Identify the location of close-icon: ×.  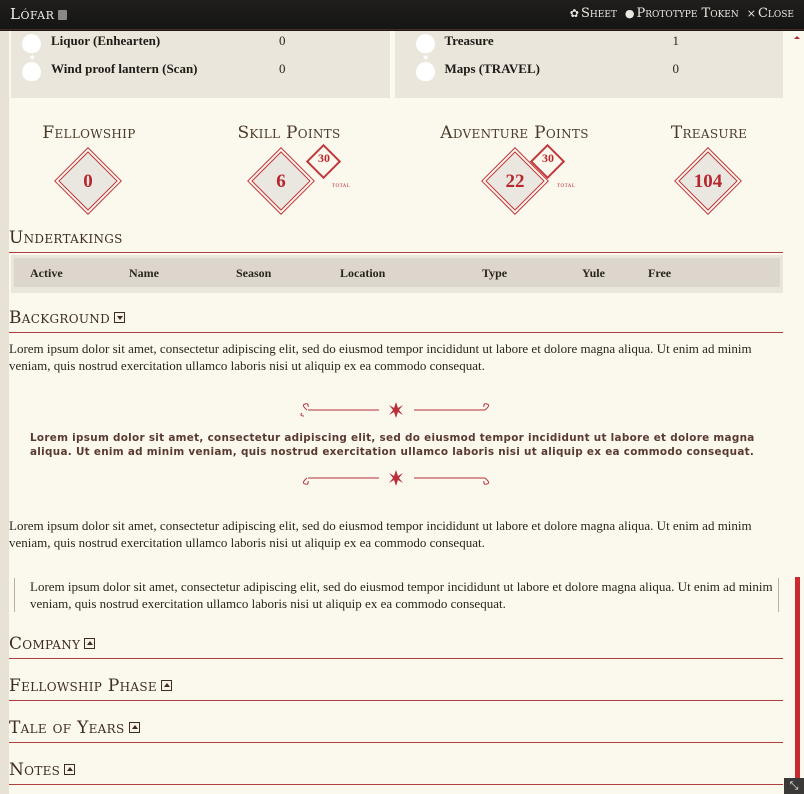
(751, 13).